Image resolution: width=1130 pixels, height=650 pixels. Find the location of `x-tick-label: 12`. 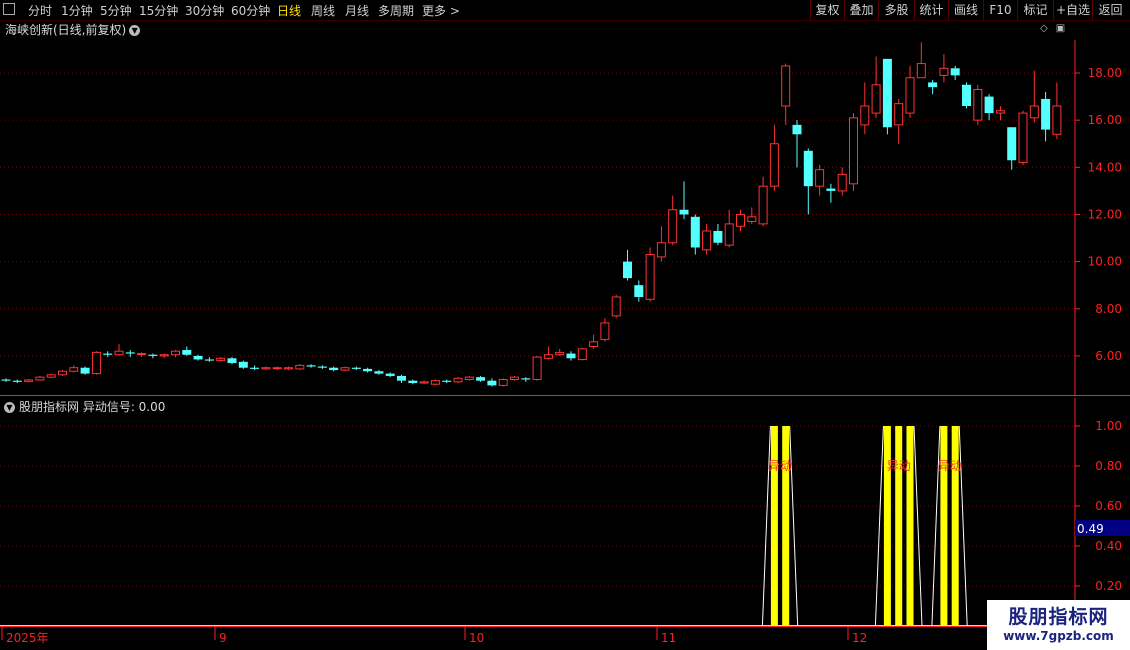

x-tick-label: 12 is located at coordinates (859, 638).